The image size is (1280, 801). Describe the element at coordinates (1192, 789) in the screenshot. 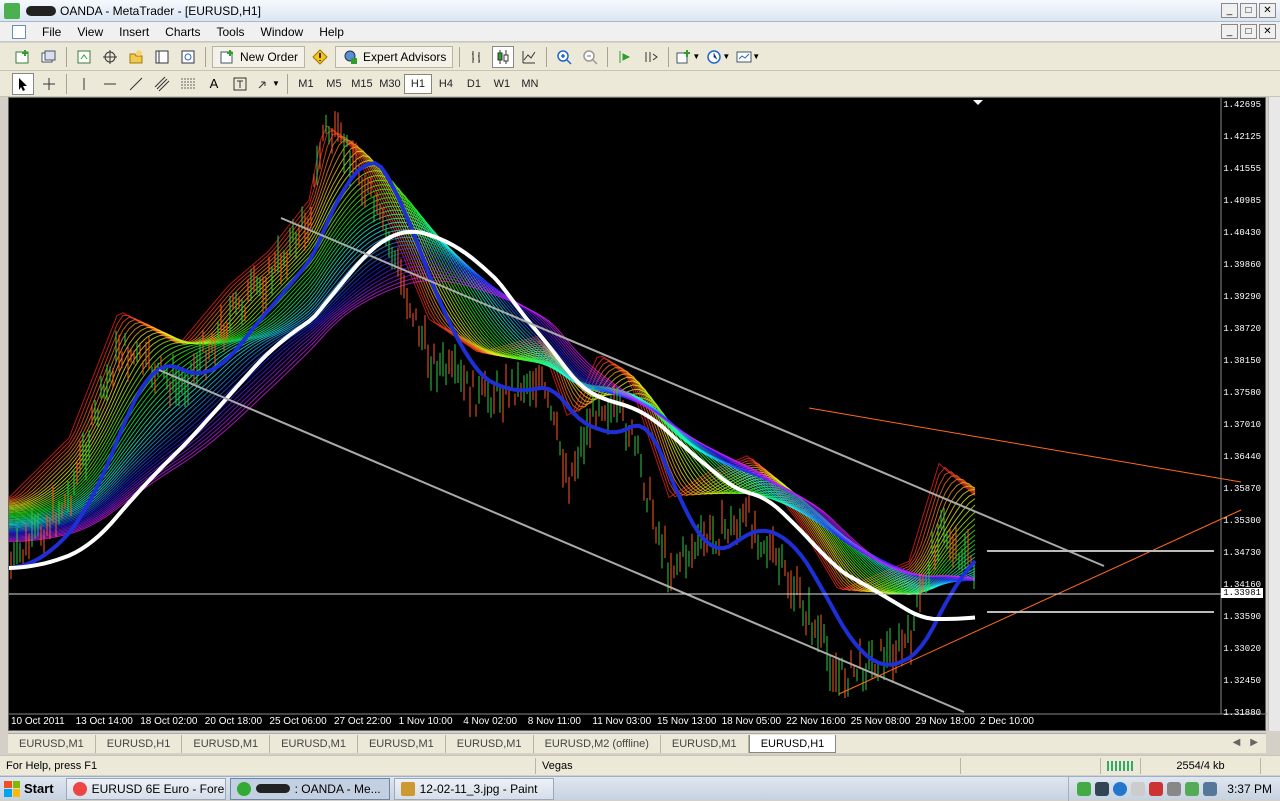

I see `tray-battery-icon` at that location.